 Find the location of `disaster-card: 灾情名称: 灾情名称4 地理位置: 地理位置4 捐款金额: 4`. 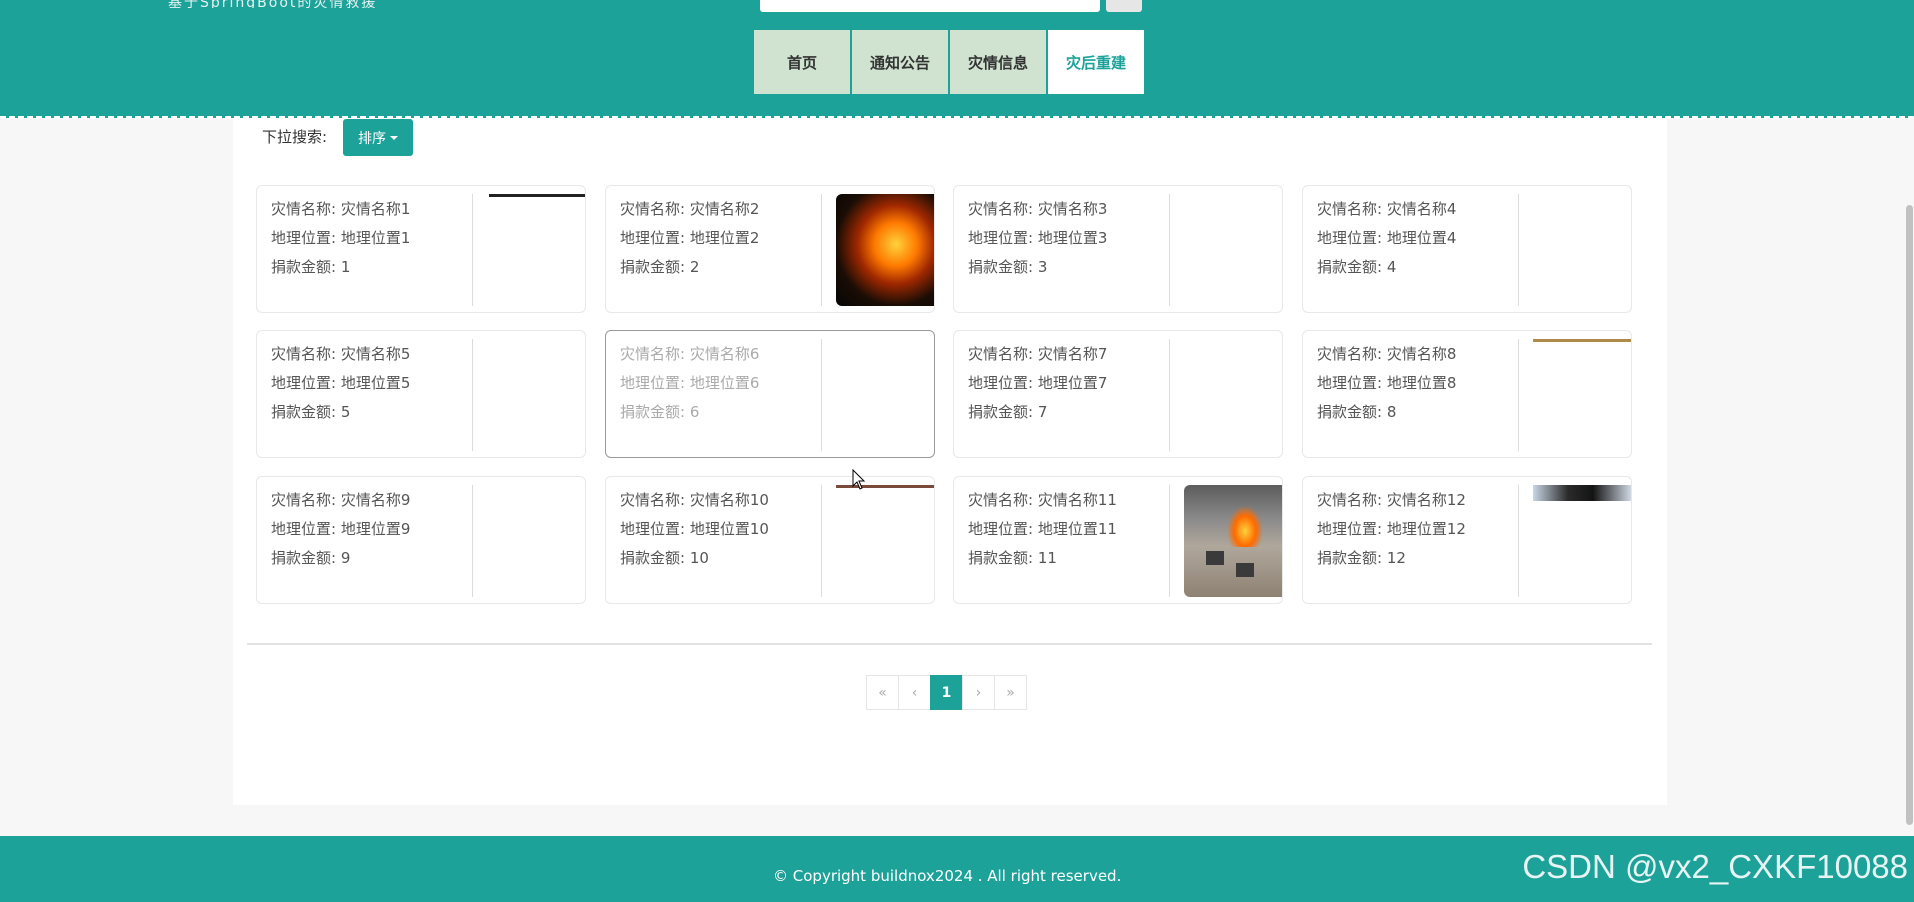

disaster-card: 灾情名称: 灾情名称4 地理位置: 地理位置4 捐款金额: 4 is located at coordinates (1467, 249).